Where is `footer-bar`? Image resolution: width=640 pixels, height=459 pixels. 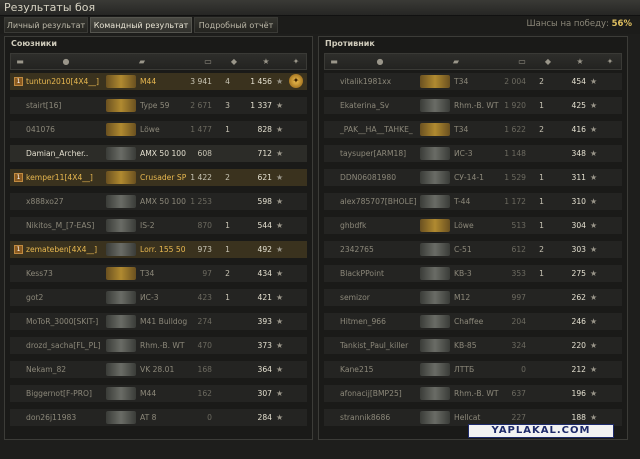 footer-bar is located at coordinates (320, 449).